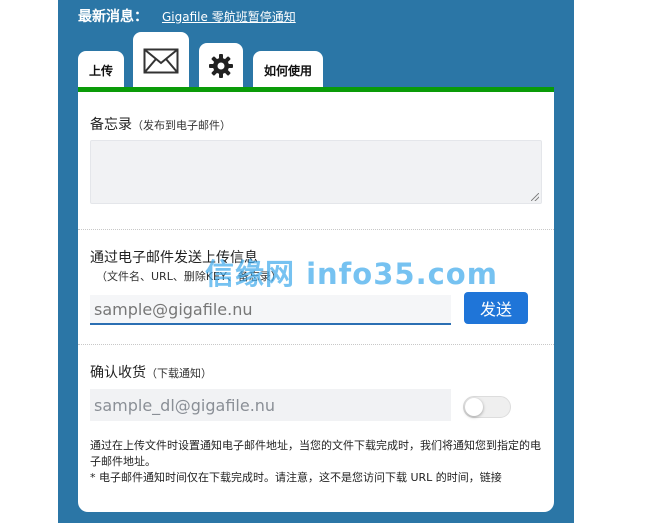  Describe the element at coordinates (173, 309) in the screenshot. I see `notify-email-placeholder: sample@gigafile.nu` at that location.